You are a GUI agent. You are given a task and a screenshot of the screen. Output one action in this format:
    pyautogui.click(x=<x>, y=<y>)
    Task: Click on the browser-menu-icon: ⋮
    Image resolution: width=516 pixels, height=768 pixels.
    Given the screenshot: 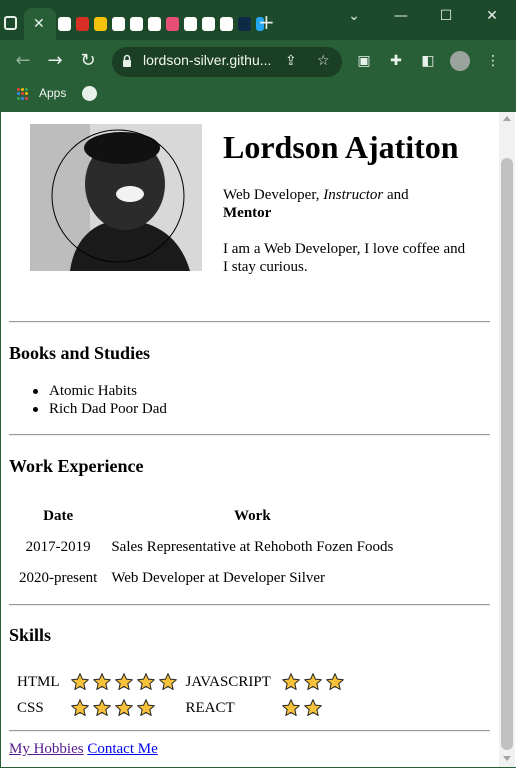 What is the action you would take?
    pyautogui.click(x=493, y=61)
    